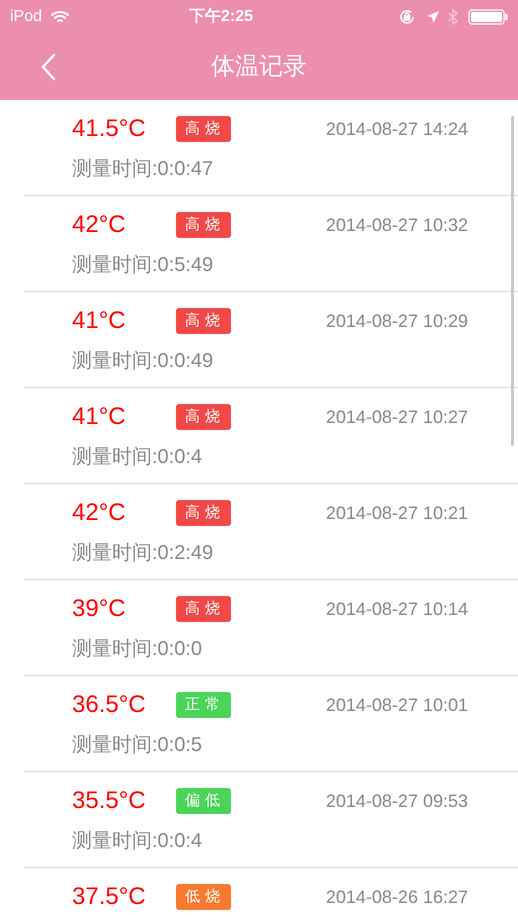 The width and height of the screenshot is (518, 920). I want to click on status-tag: 偏低, so click(203, 801).